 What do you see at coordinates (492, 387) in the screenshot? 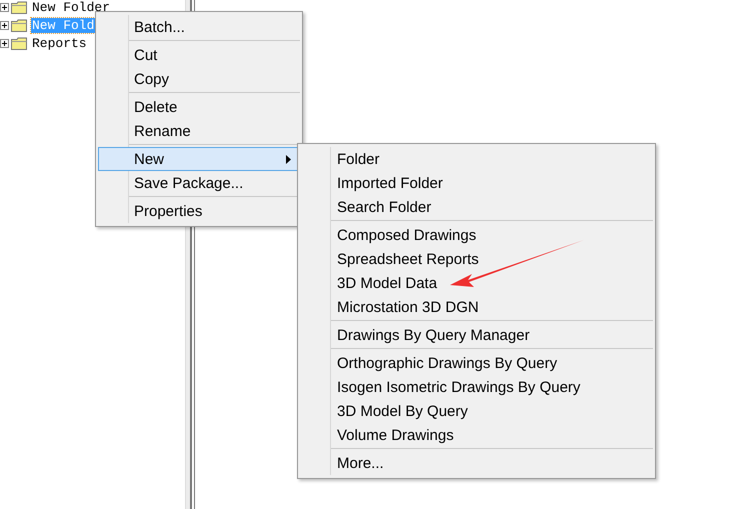
I see `menu-item: Isogen Isometric Drawings By Query` at bounding box center [492, 387].